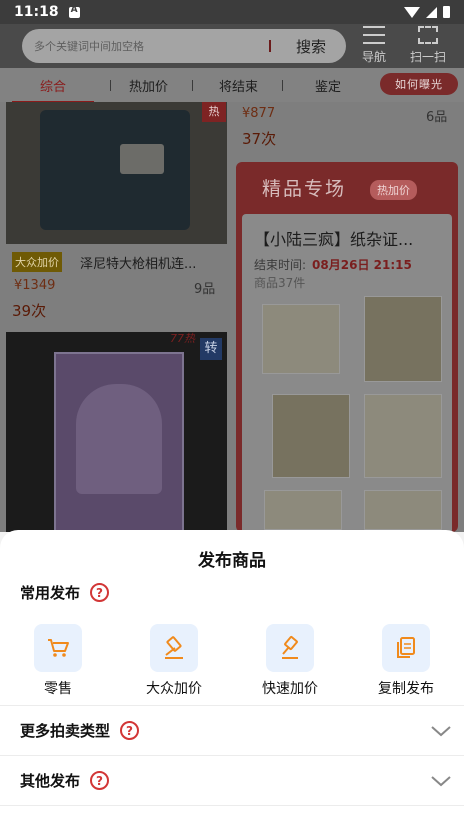 The width and height of the screenshot is (464, 824). What do you see at coordinates (232, 561) in the screenshot?
I see `sheet-title: 发布商品` at bounding box center [232, 561].